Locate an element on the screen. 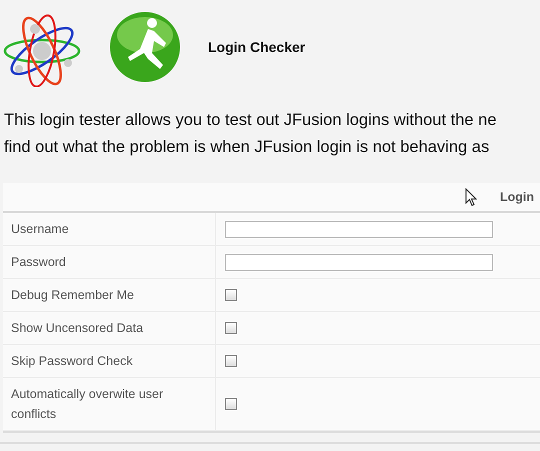  table-heading: Login is located at coordinates (517, 197).